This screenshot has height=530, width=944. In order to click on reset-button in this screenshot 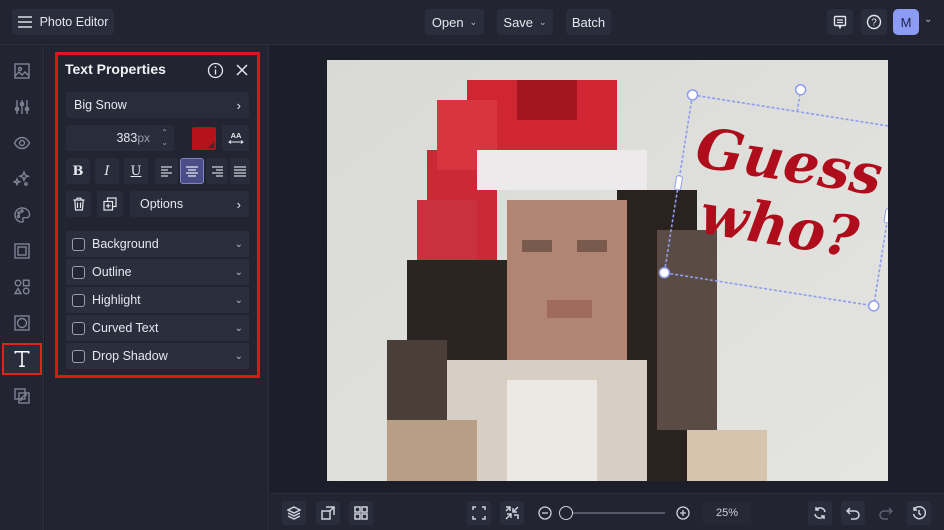, I will do `click(820, 513)`.